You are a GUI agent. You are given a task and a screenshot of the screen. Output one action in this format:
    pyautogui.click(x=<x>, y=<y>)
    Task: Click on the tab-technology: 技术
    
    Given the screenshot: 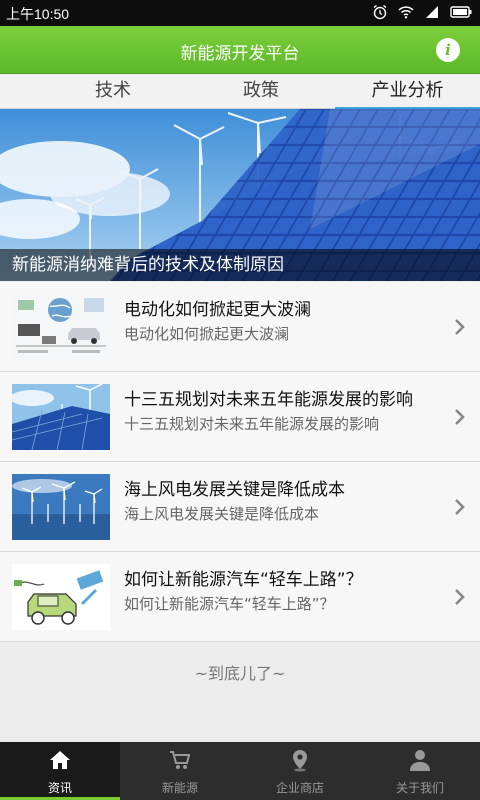 What is the action you would take?
    pyautogui.click(x=113, y=92)
    